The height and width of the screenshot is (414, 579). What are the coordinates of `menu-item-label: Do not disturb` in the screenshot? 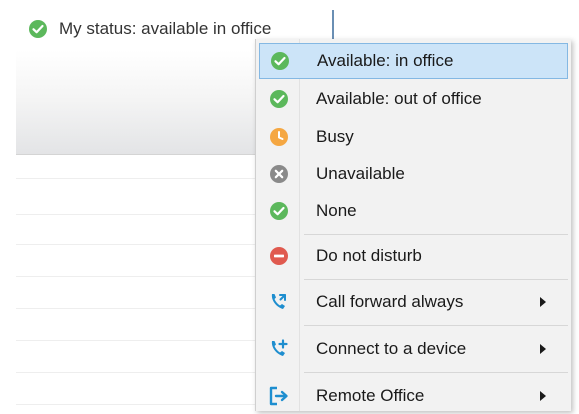 It's located at (369, 255).